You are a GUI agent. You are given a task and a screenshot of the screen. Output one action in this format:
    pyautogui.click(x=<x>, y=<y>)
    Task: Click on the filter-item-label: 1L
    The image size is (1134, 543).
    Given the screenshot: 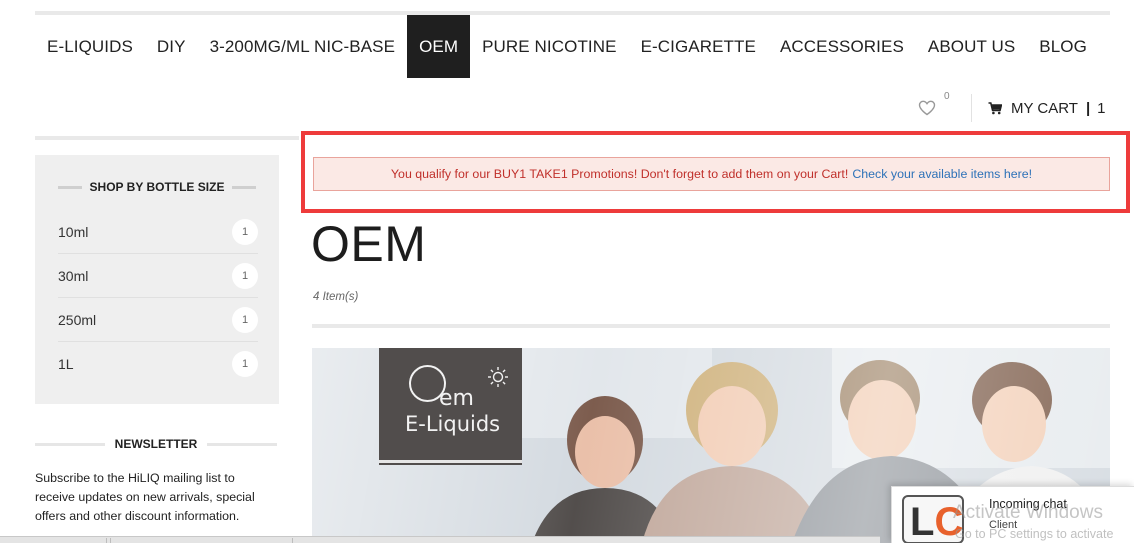 What is the action you would take?
    pyautogui.click(x=66, y=364)
    